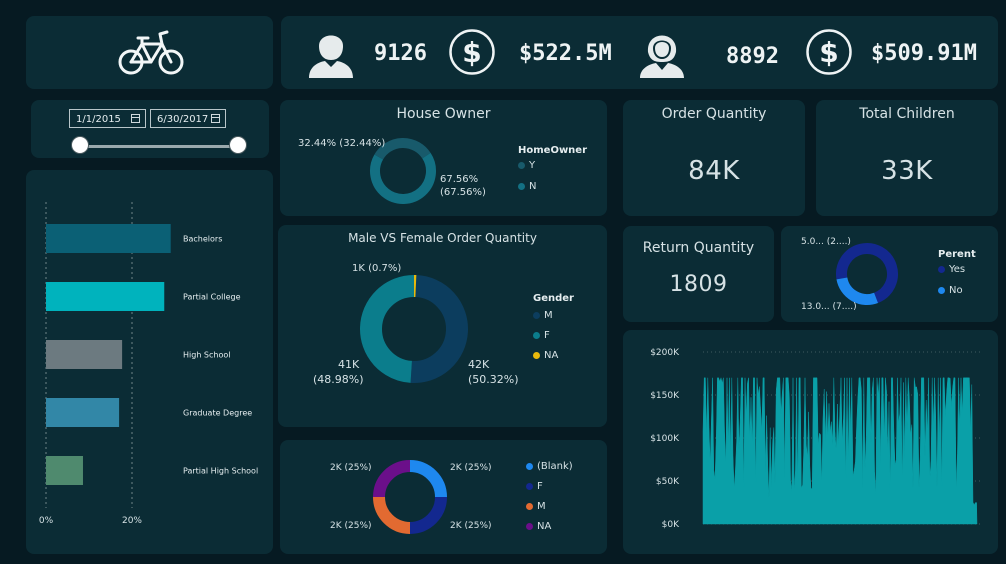  I want to click on total-children-card: Total Children 33K, so click(907, 158).